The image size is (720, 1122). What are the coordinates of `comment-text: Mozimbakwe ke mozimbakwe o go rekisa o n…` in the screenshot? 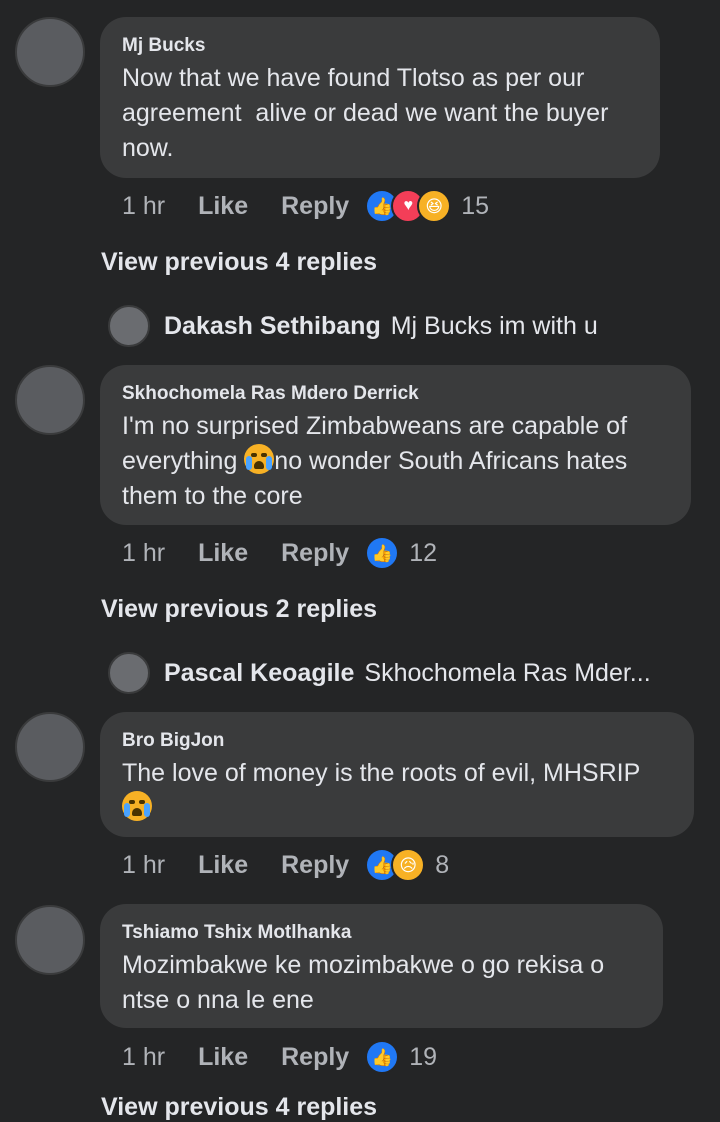 It's located at (367, 982).